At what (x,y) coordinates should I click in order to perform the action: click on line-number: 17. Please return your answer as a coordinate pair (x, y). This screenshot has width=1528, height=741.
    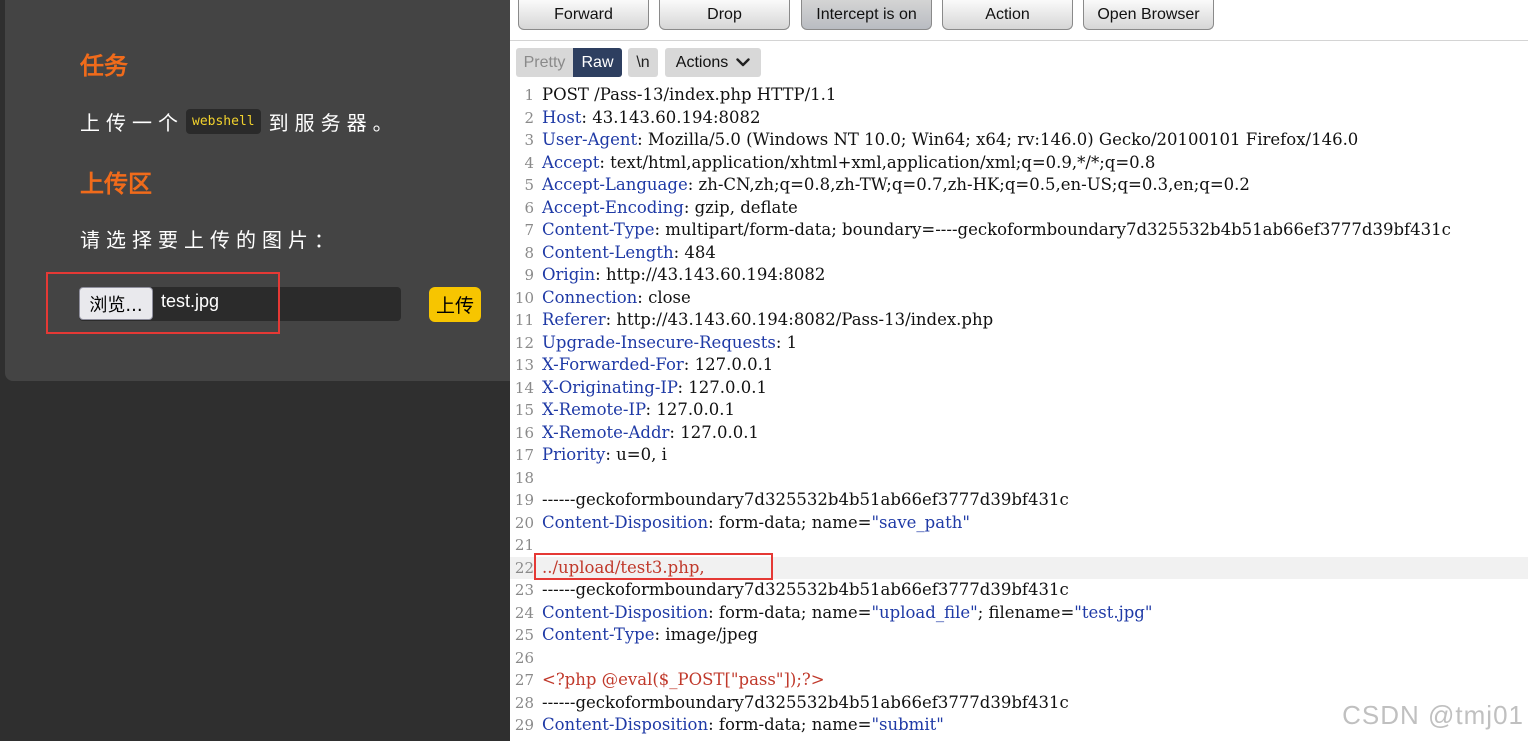
    Looking at the image, I should click on (524, 455).